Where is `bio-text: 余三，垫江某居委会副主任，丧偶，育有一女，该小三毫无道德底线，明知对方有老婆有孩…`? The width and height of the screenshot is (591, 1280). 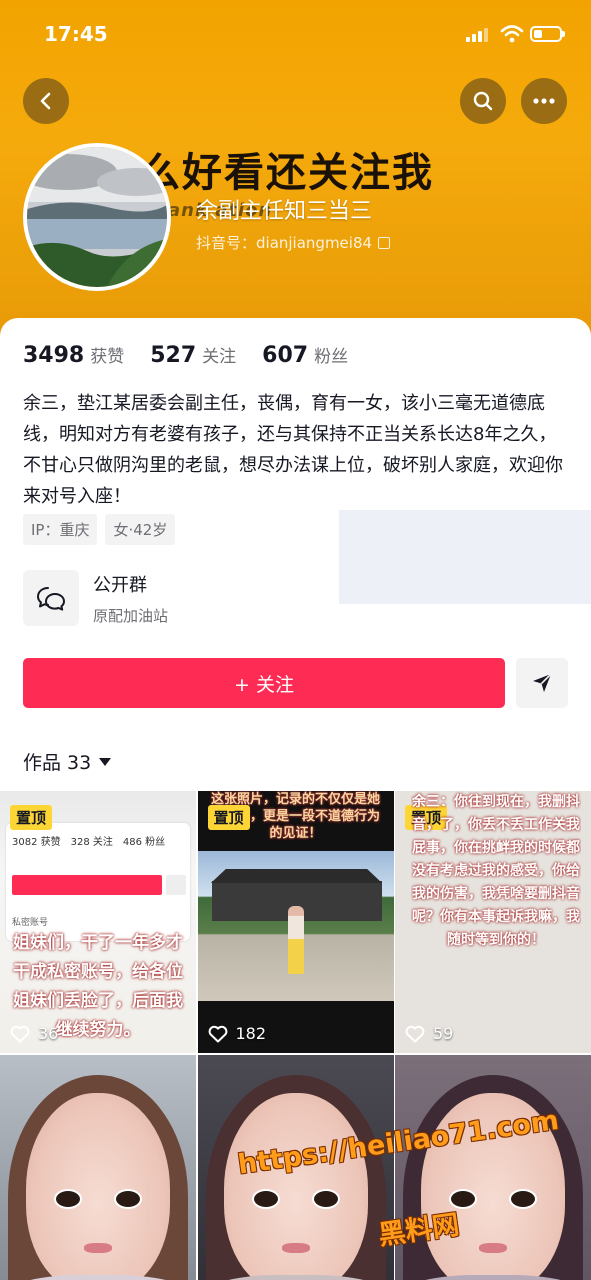 bio-text: 余三，垫江某居委会副主任，丧偶，育有一女，该小三毫无道德底线，明知对方有老婆有孩… is located at coordinates (293, 450).